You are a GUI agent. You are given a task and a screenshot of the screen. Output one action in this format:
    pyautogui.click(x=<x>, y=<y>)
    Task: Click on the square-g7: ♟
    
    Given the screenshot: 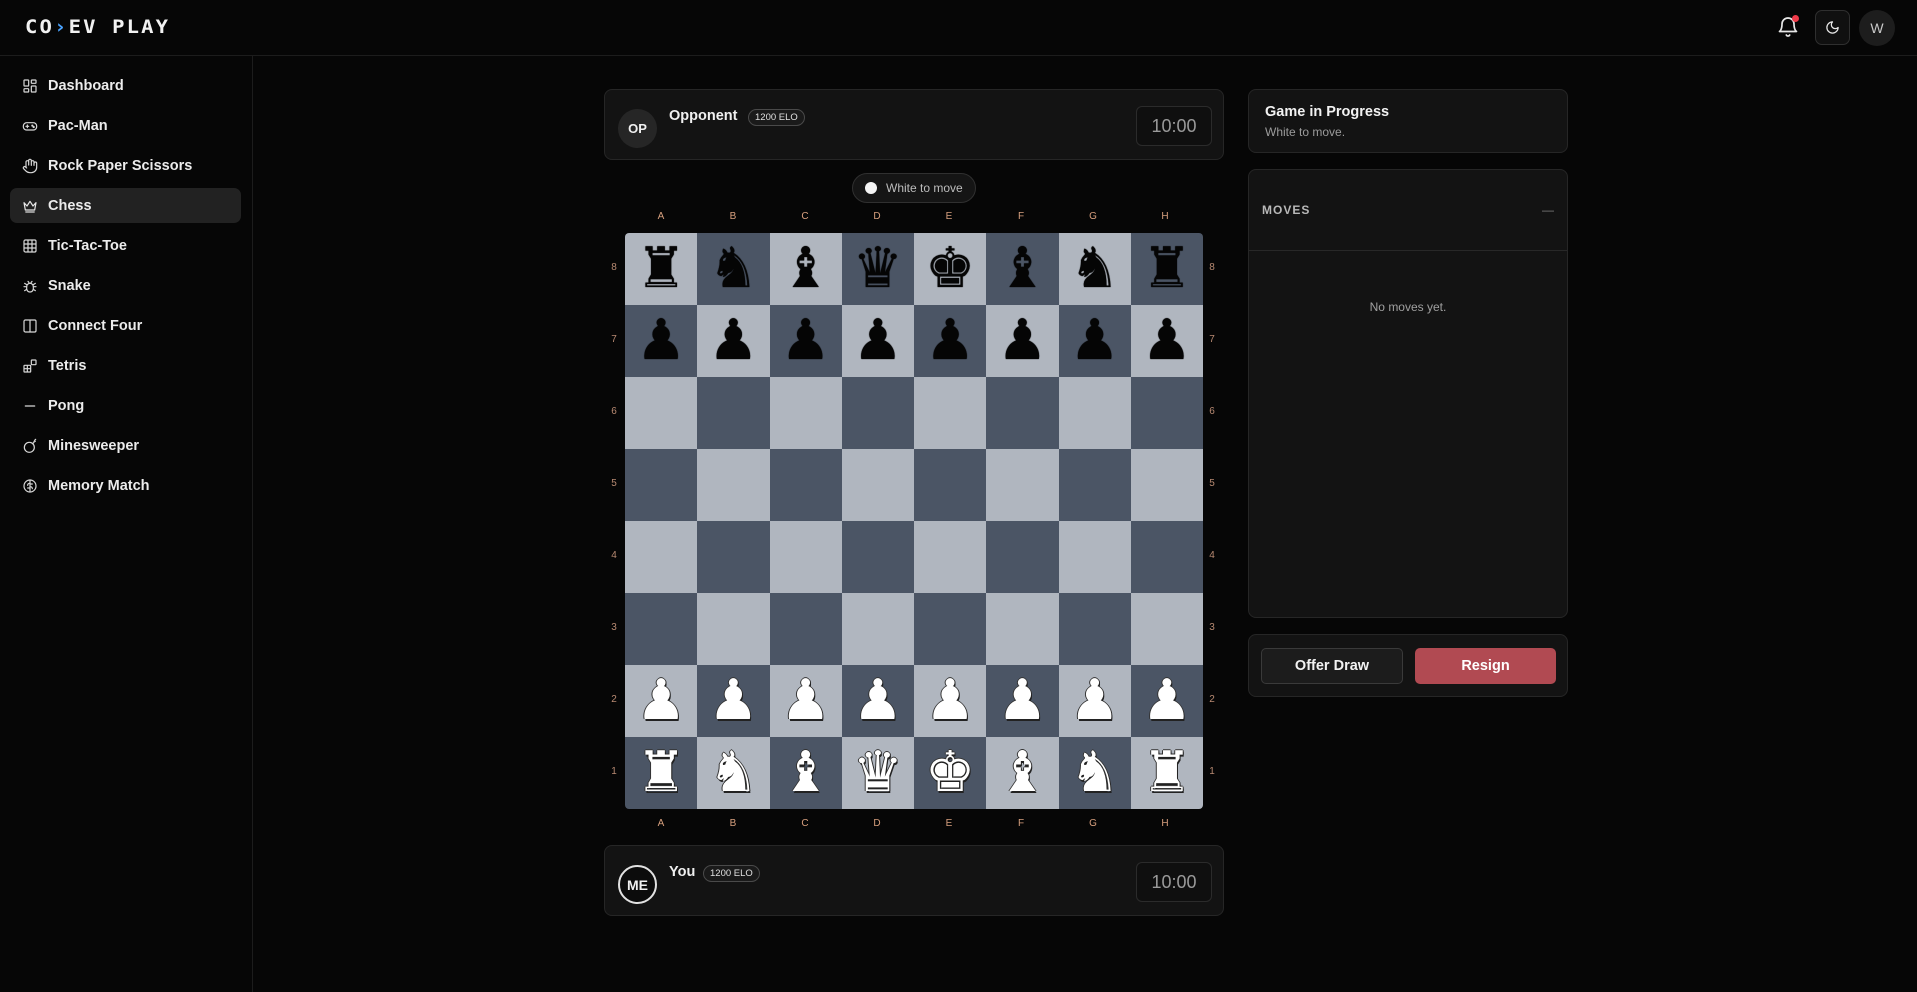 What is the action you would take?
    pyautogui.click(x=1094, y=341)
    